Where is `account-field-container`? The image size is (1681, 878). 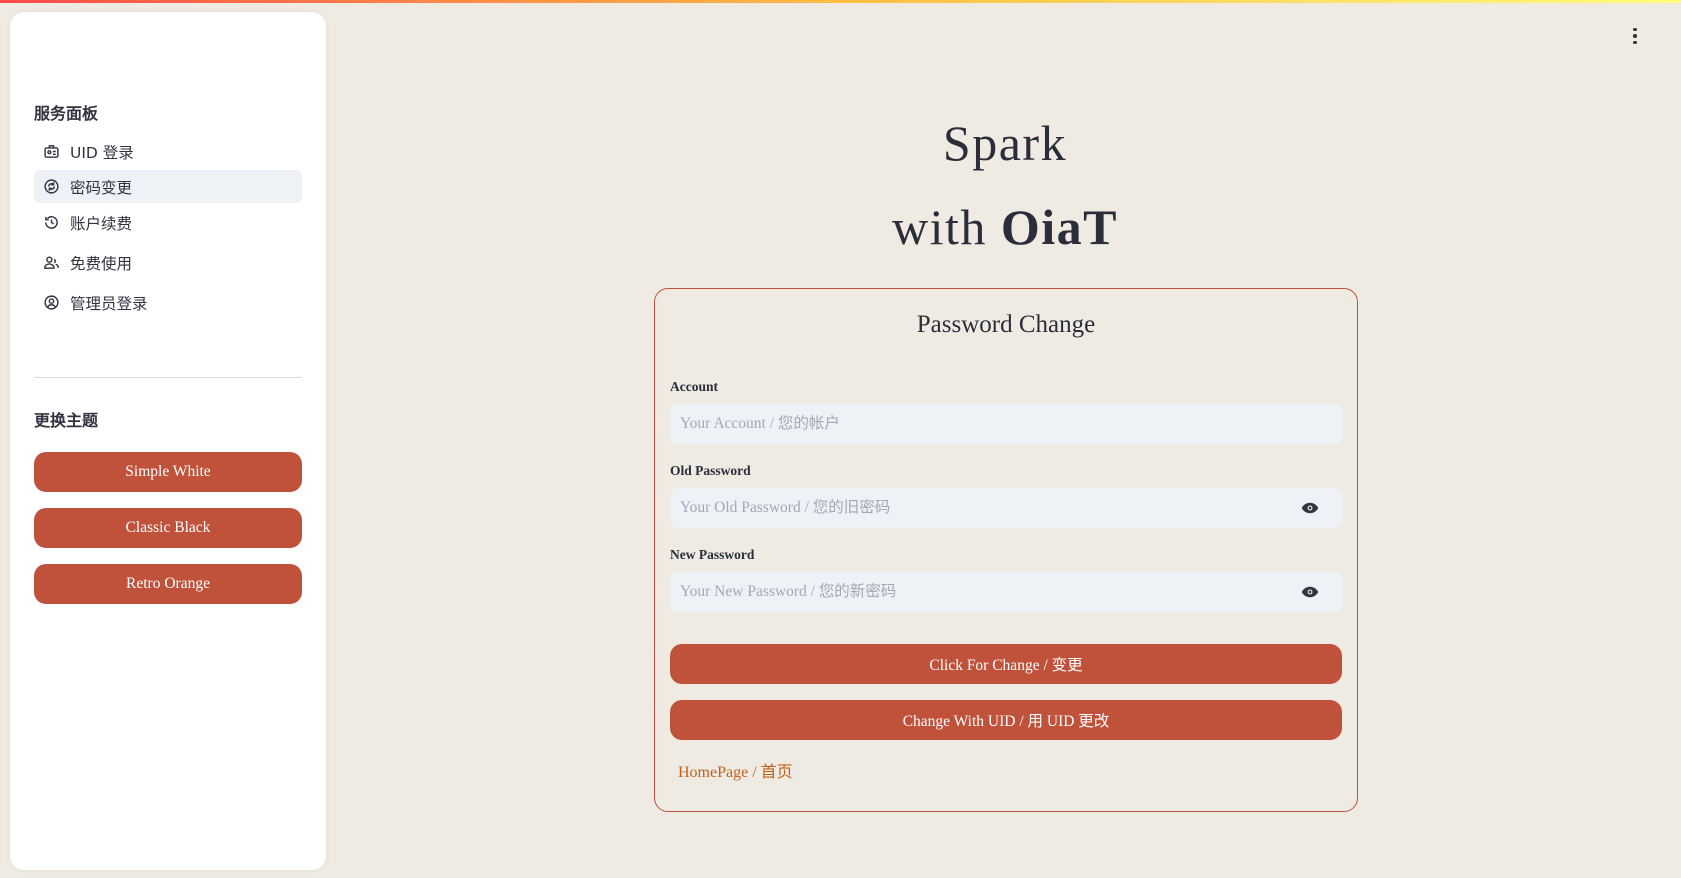 account-field-container is located at coordinates (1006, 424).